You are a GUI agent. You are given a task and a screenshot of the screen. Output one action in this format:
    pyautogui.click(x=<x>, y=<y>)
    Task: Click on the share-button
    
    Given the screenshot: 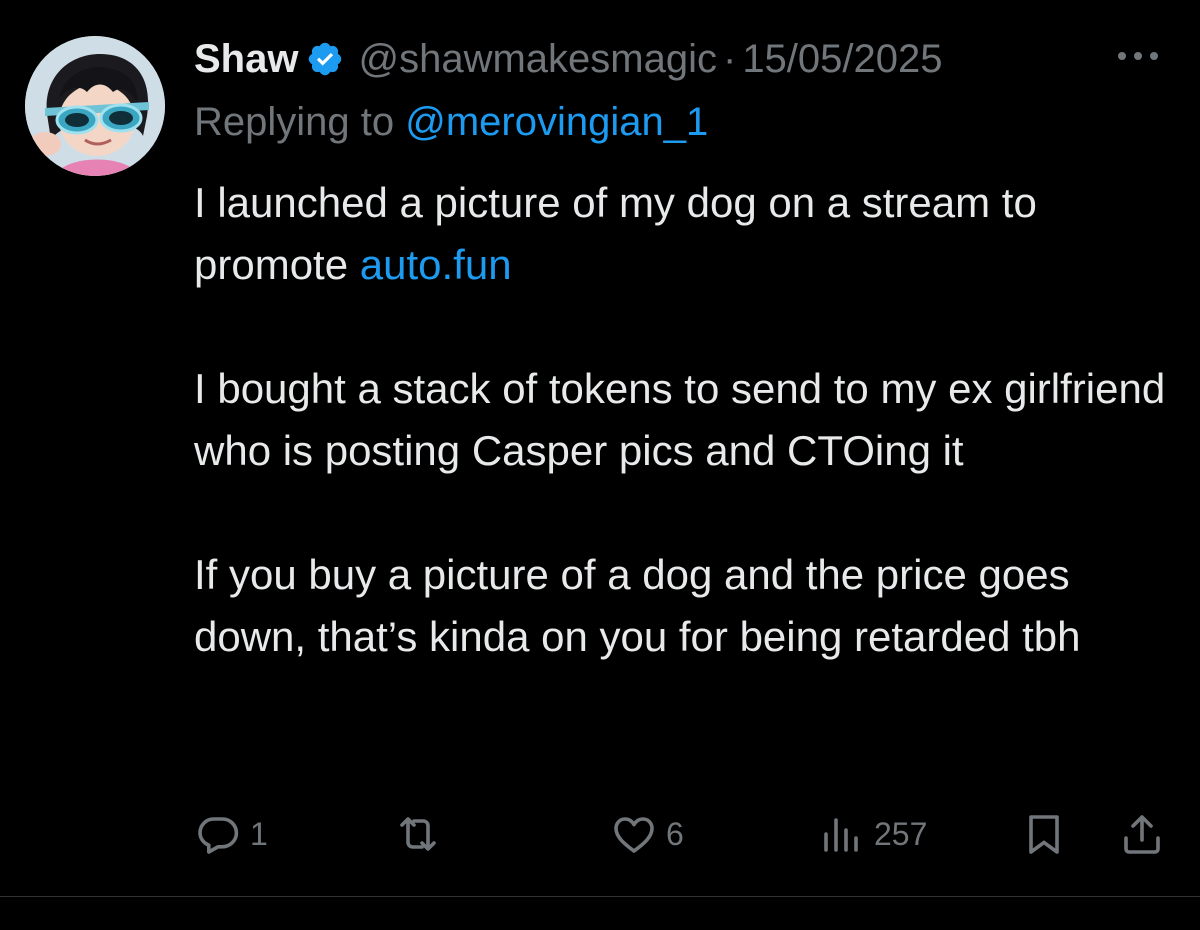 What is the action you would take?
    pyautogui.click(x=1142, y=834)
    